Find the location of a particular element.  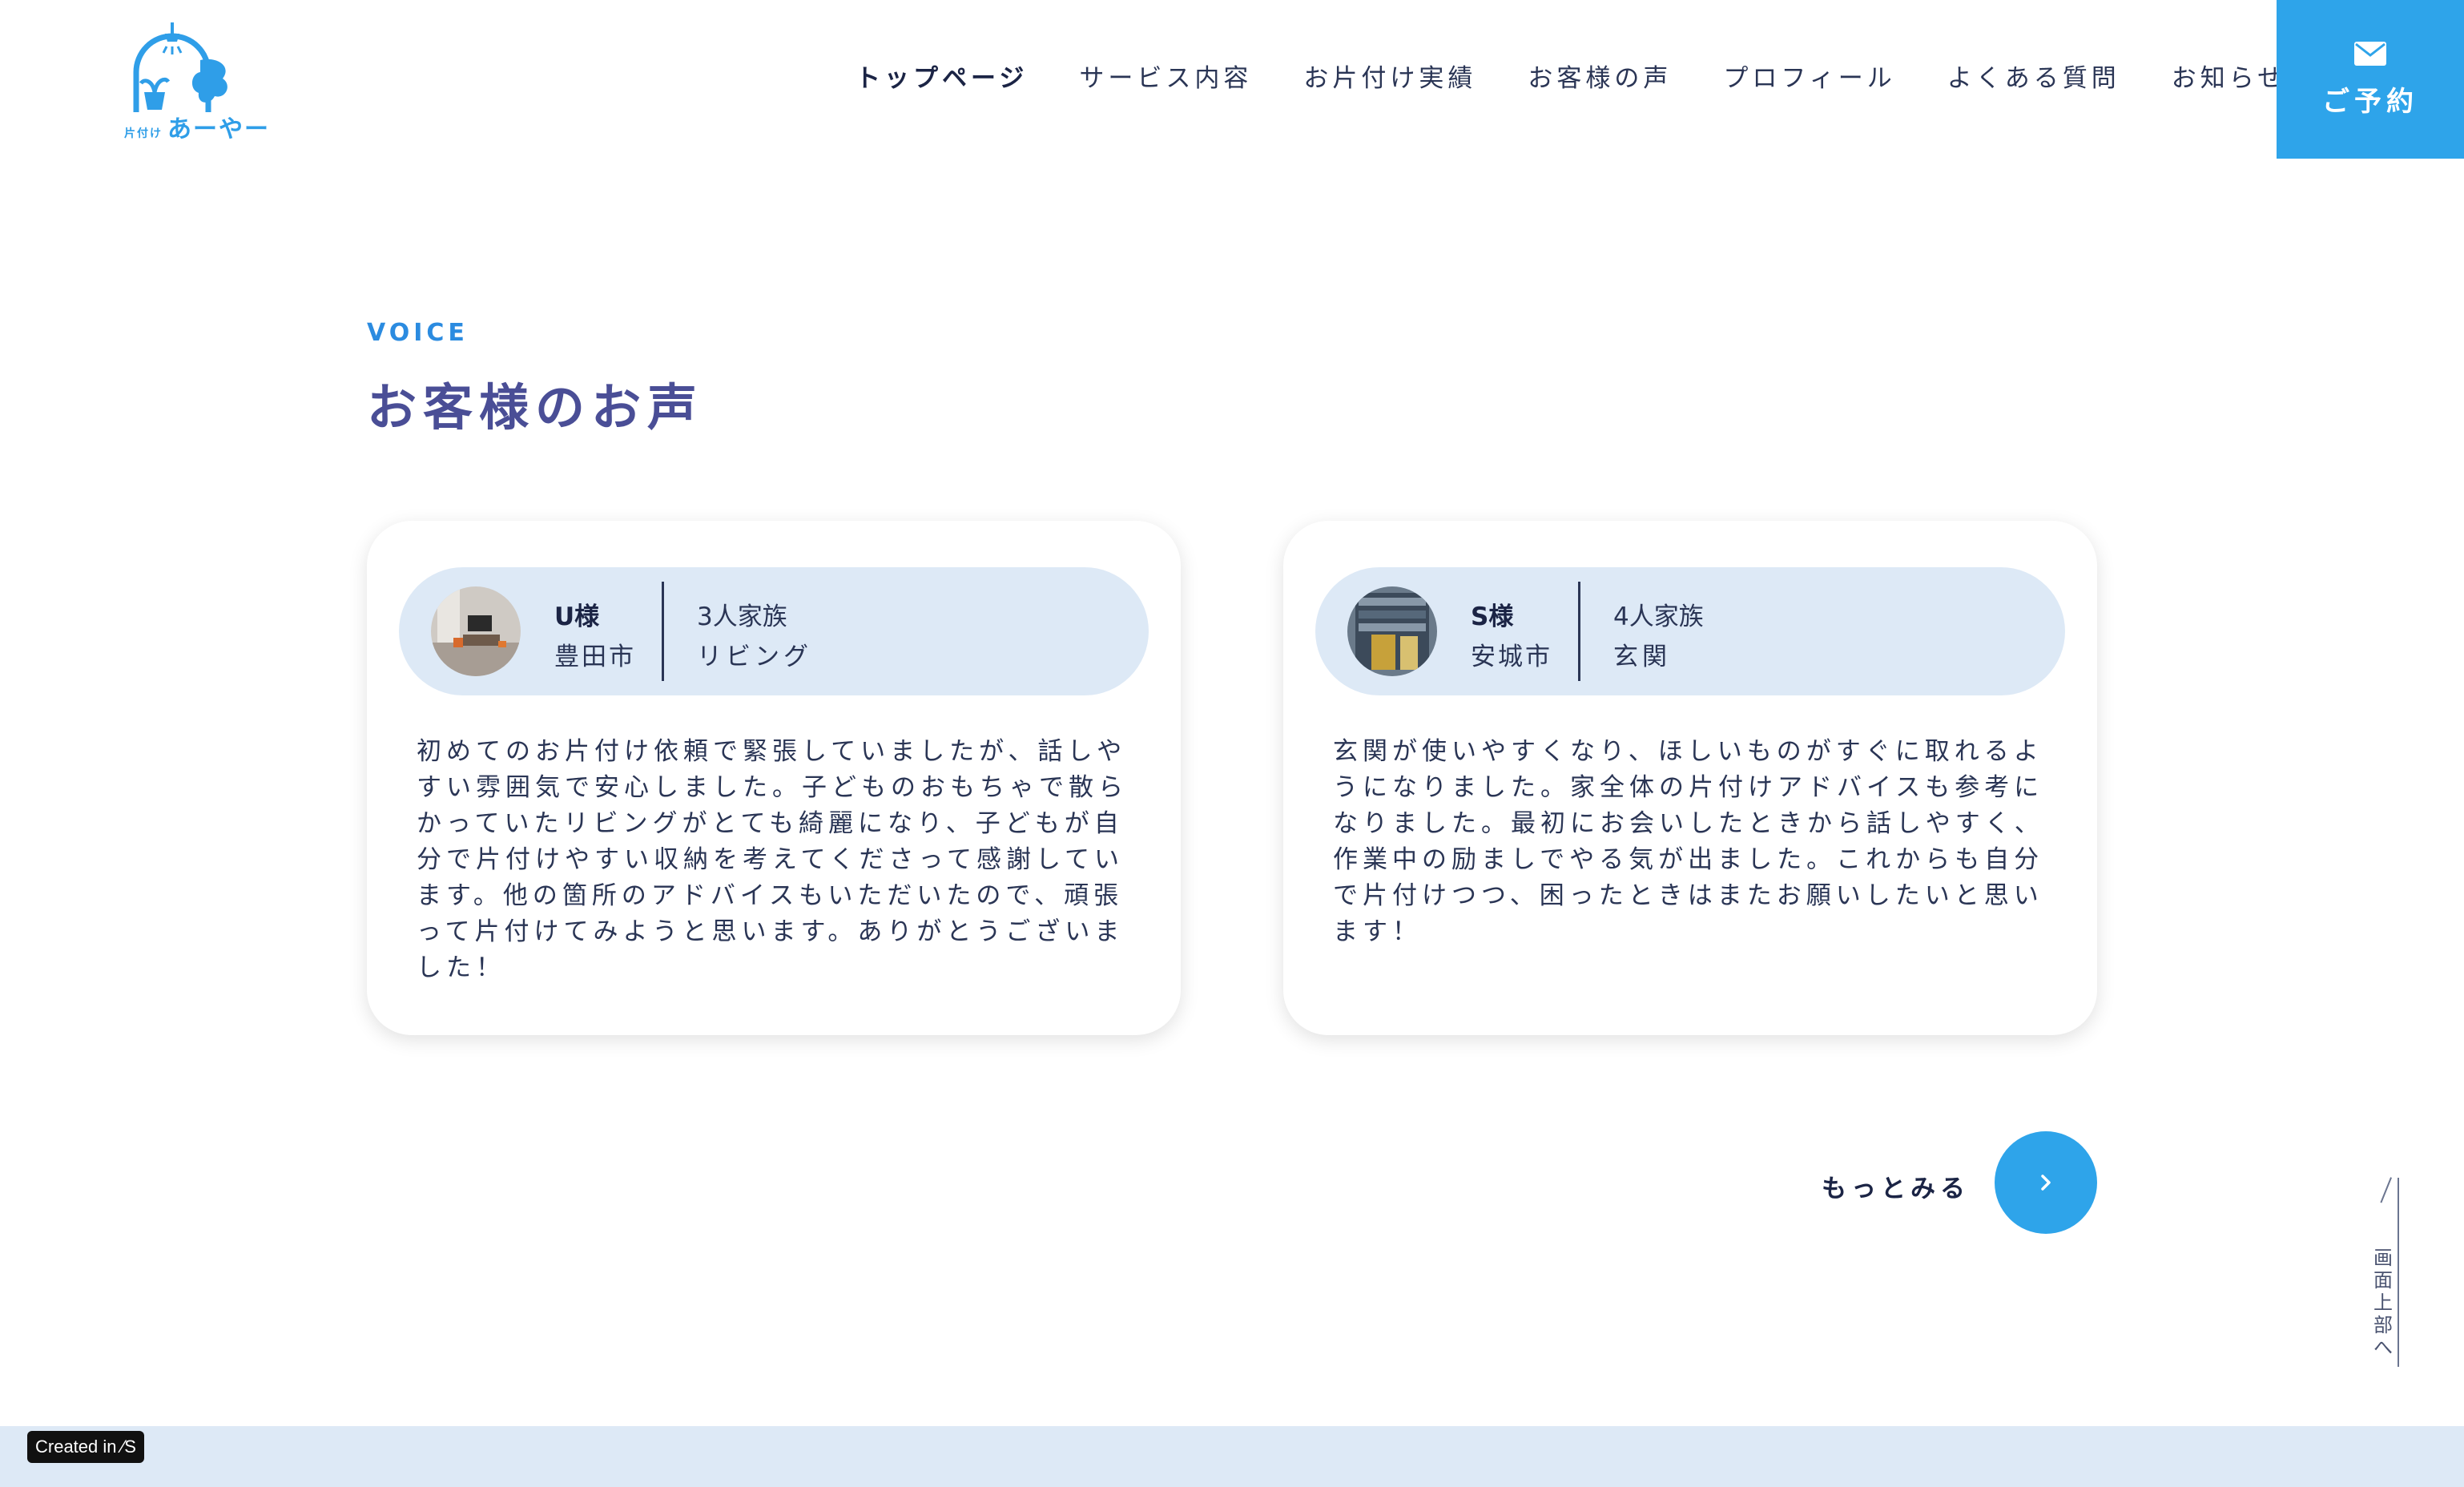

nav-works: お片付け実績 is located at coordinates (1390, 76).